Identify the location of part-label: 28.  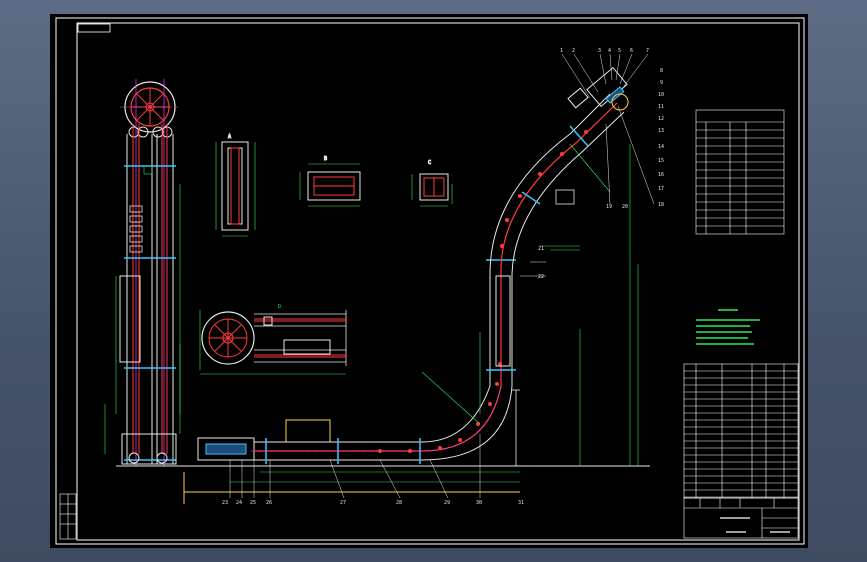
(399, 503).